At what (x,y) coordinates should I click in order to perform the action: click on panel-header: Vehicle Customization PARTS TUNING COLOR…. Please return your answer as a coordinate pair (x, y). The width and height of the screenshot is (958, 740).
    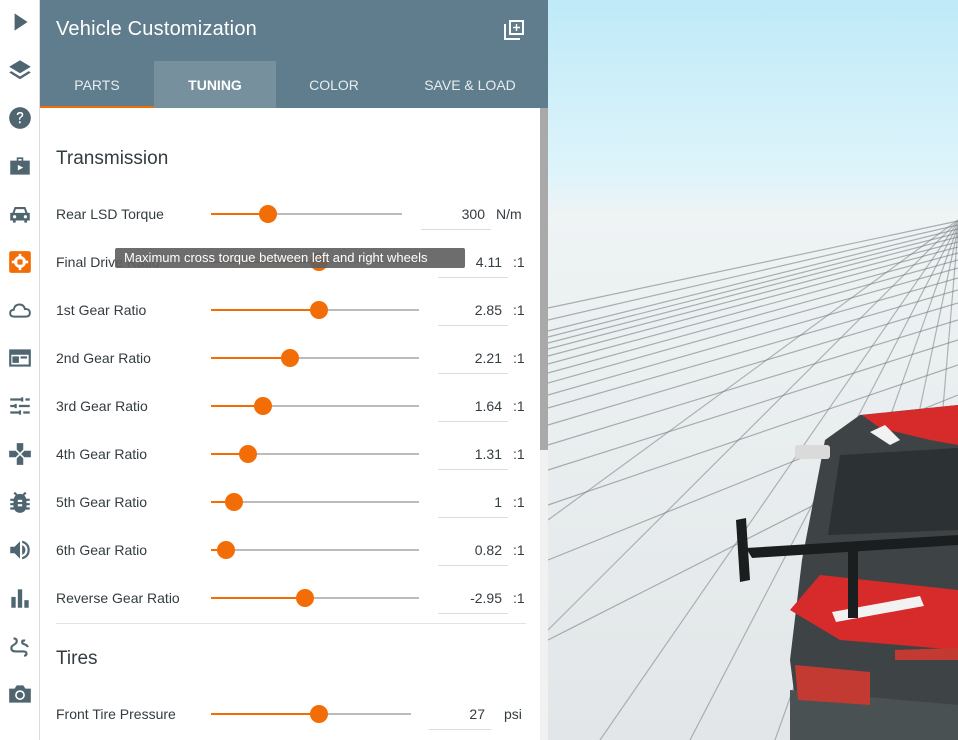
    Looking at the image, I should click on (294, 54).